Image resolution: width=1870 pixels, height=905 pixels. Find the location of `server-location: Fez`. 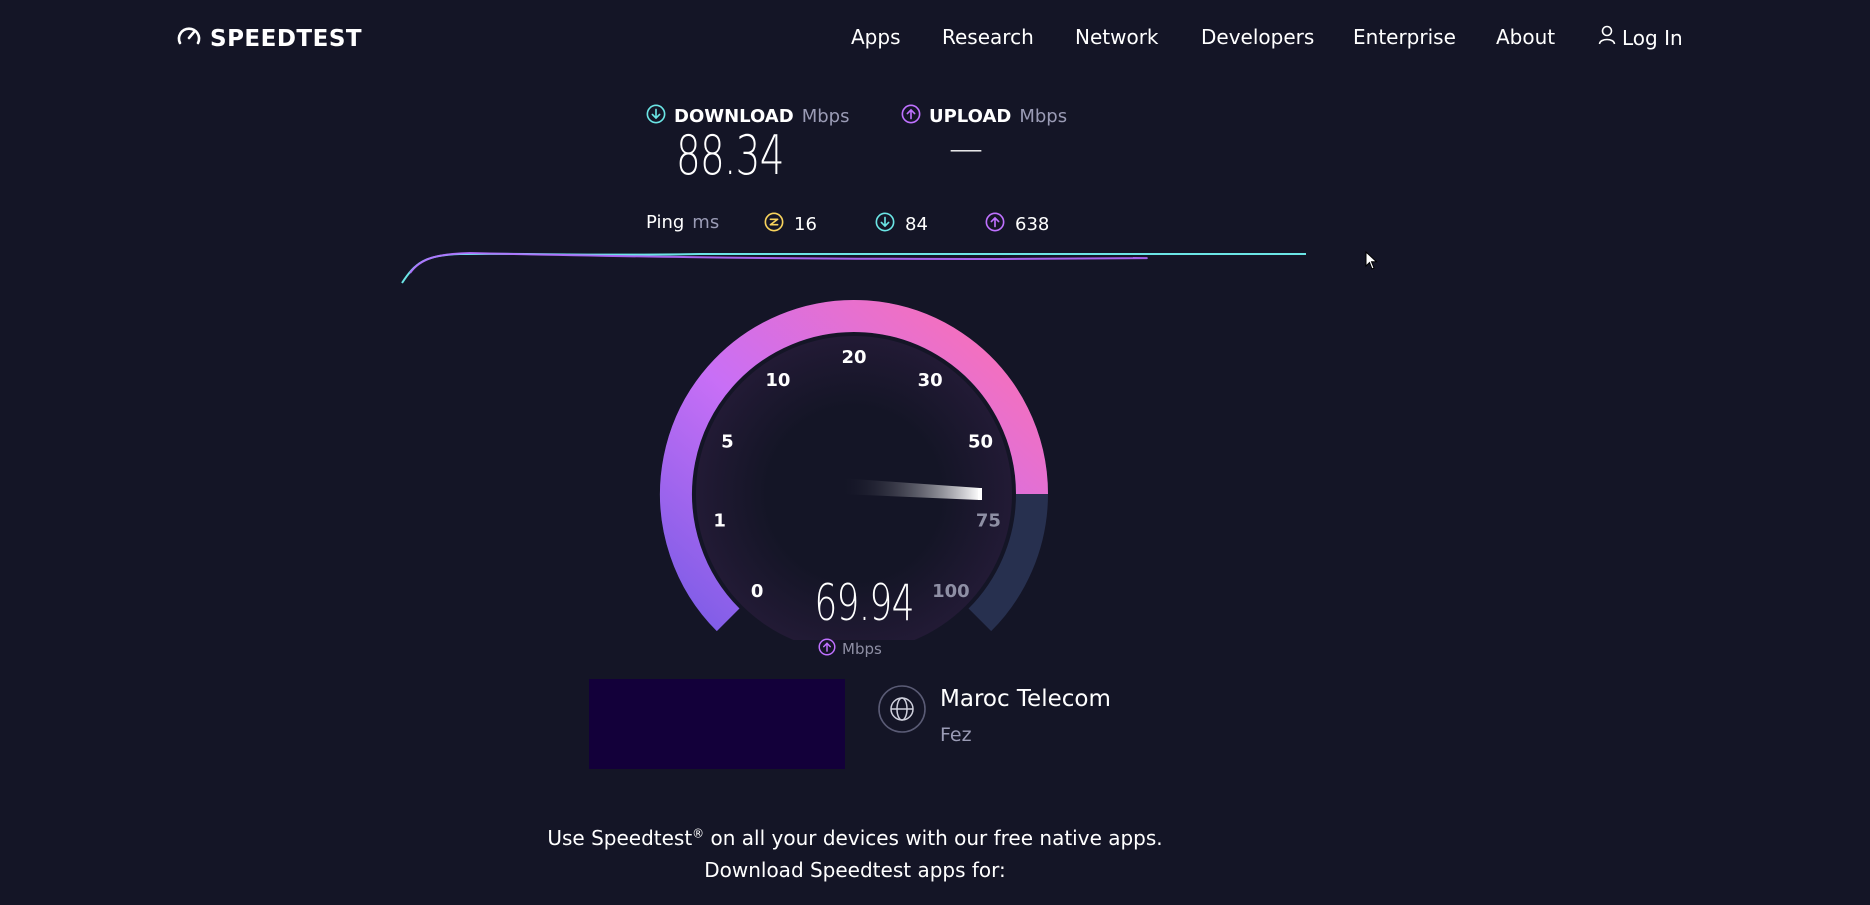

server-location: Fez is located at coordinates (956, 735).